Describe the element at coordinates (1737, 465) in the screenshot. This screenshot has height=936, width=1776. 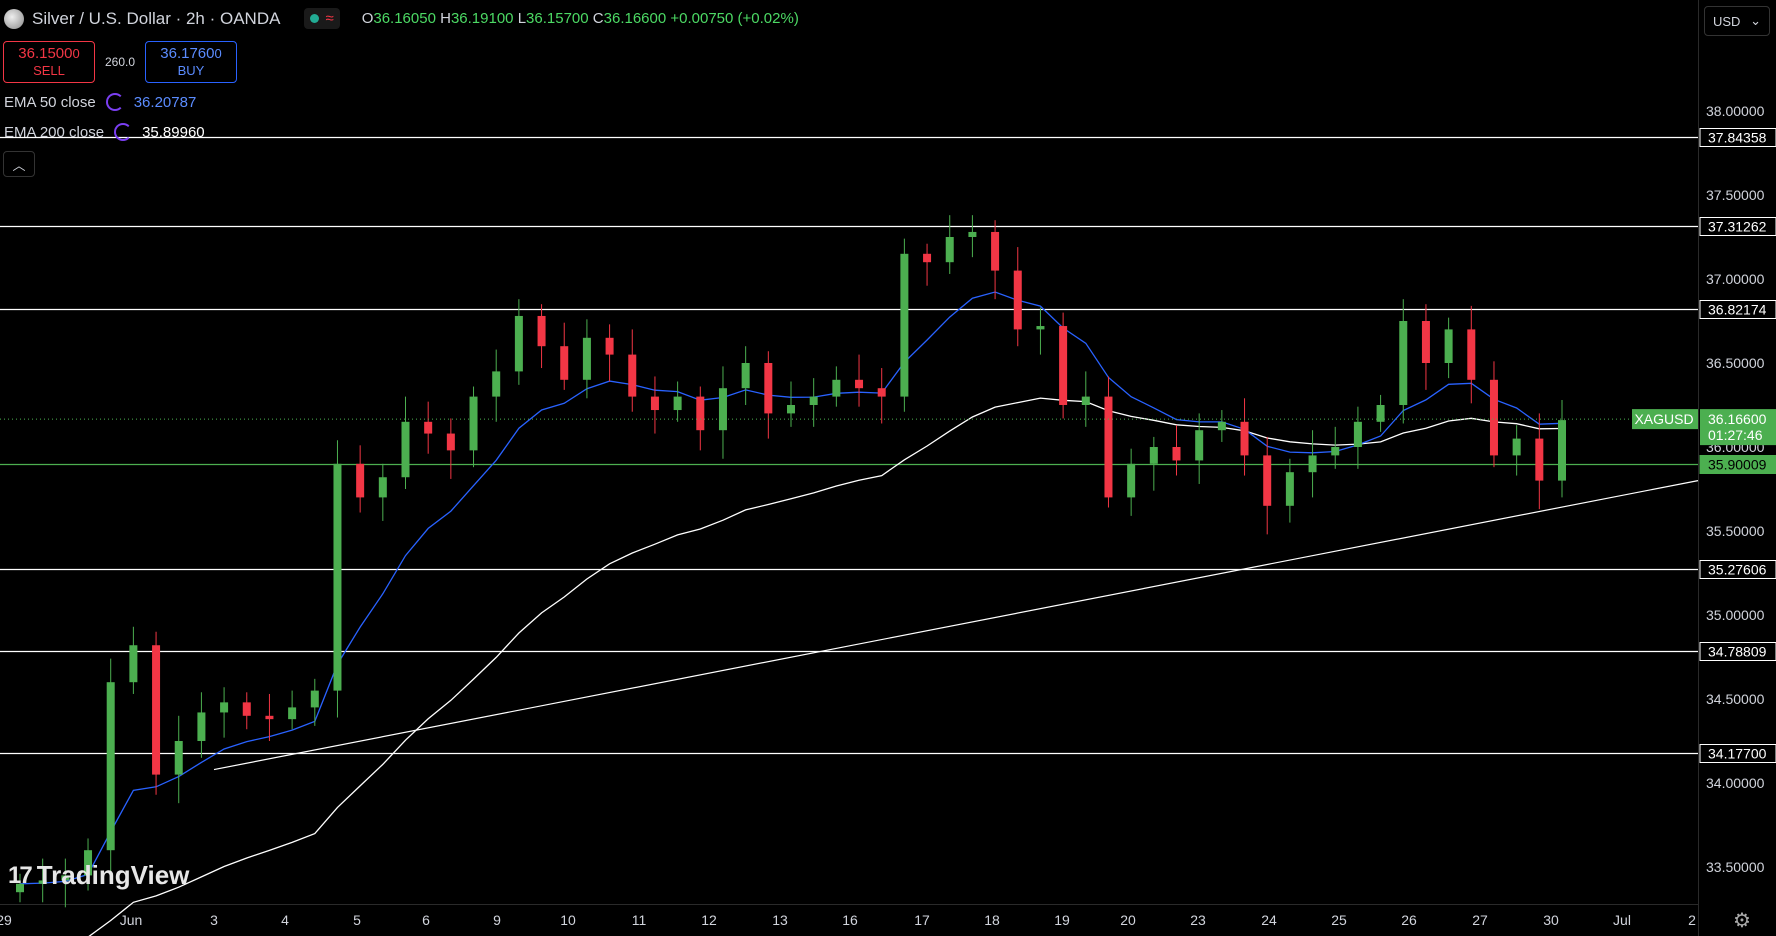
I see `level-tag-label: 35.90009` at that location.